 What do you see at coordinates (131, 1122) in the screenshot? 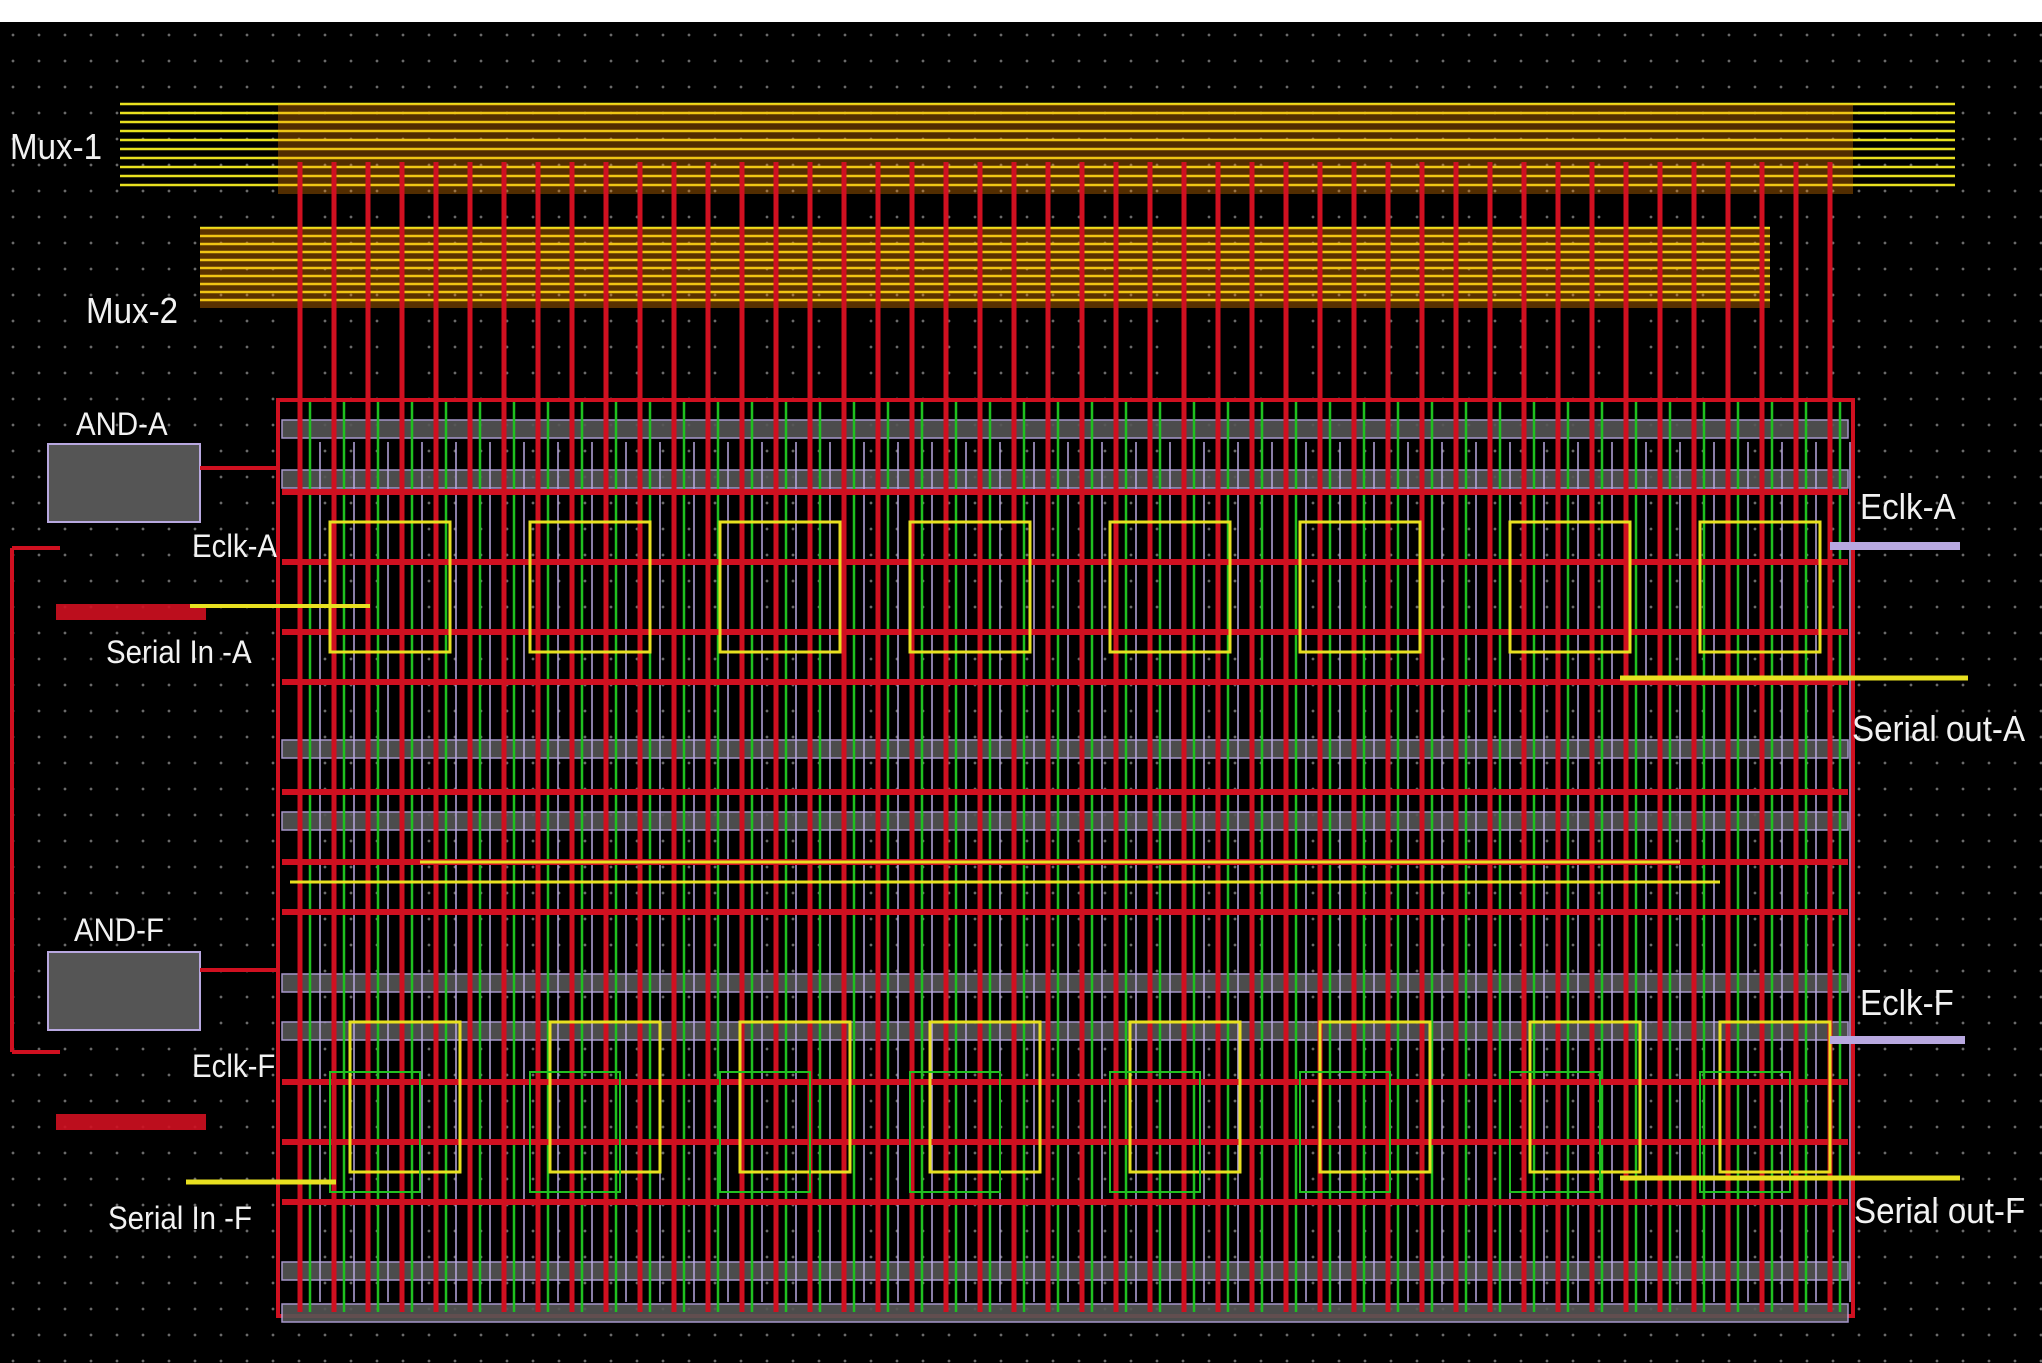
I see `serial-in-f-pad` at bounding box center [131, 1122].